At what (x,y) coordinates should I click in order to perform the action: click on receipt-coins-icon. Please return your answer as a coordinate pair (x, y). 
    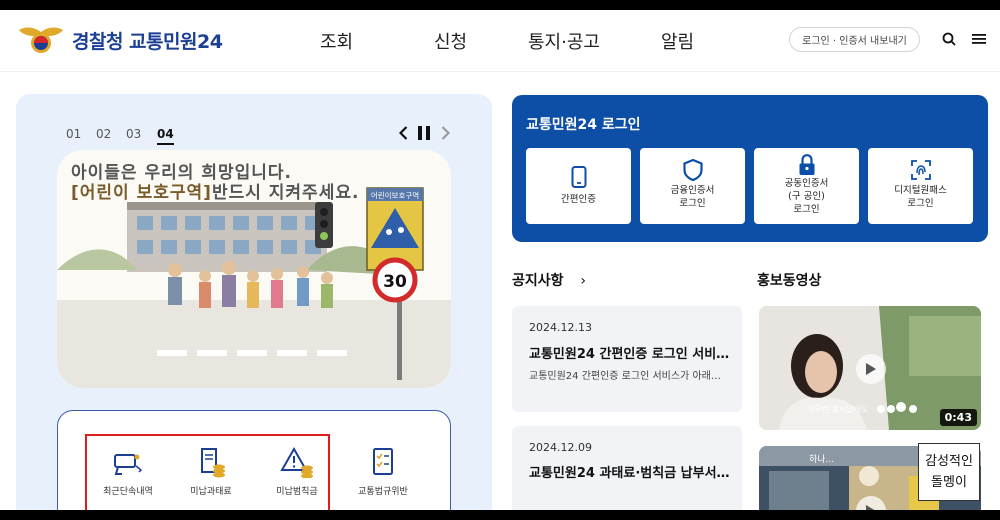
    Looking at the image, I should click on (213, 463).